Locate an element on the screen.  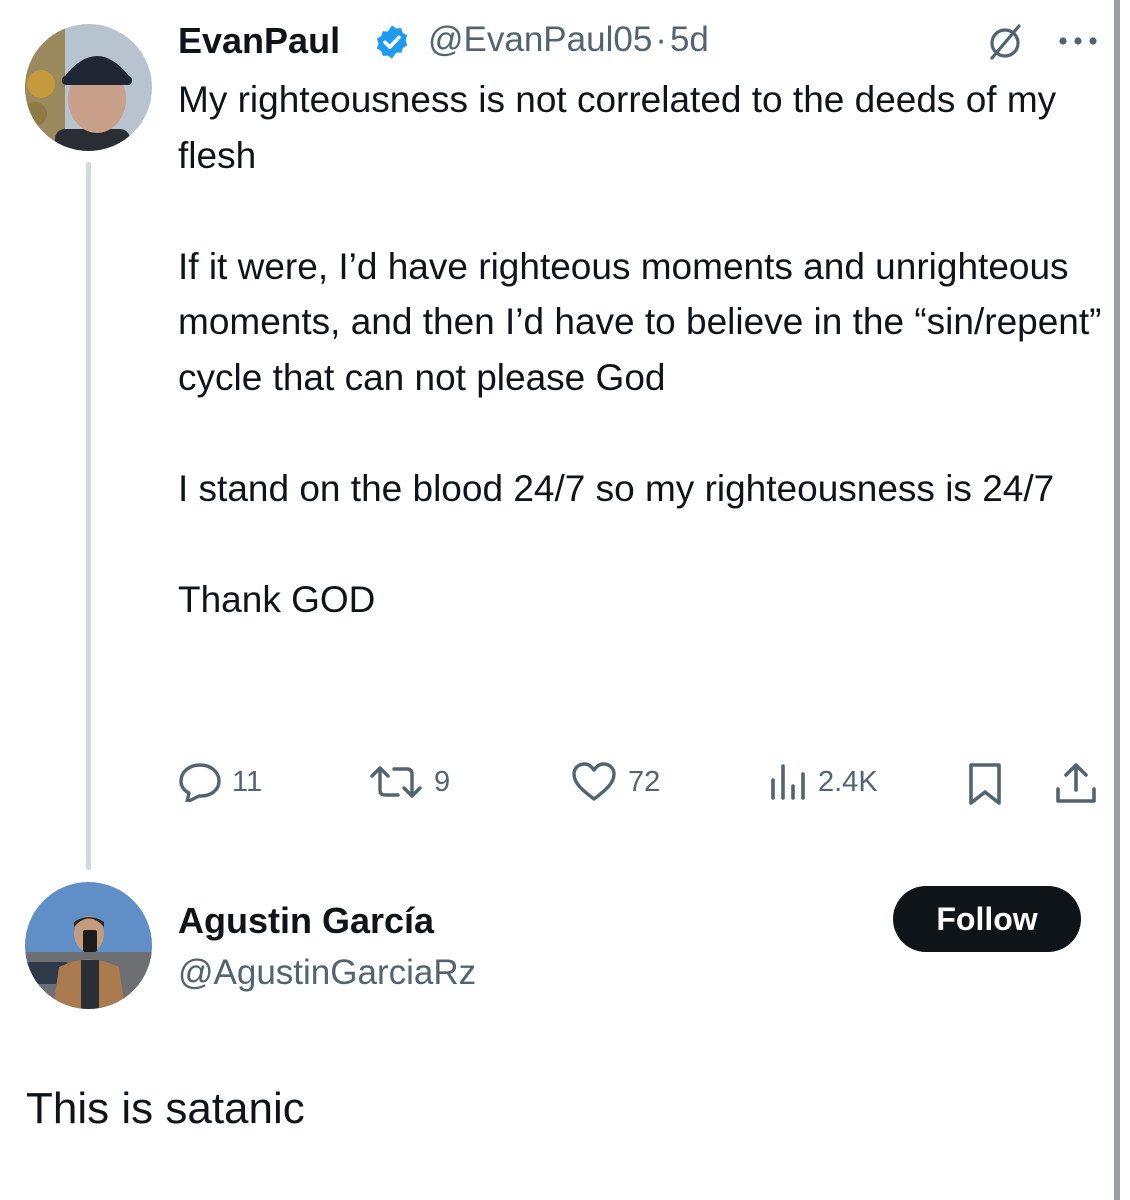
more-icon is located at coordinates (1078, 41).